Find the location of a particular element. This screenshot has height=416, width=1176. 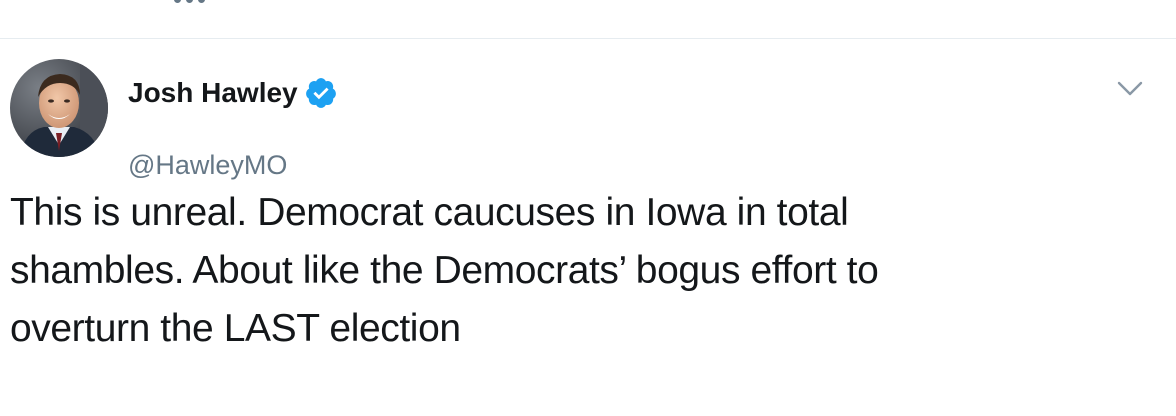

chevron-down-icon is located at coordinates (1130, 88).